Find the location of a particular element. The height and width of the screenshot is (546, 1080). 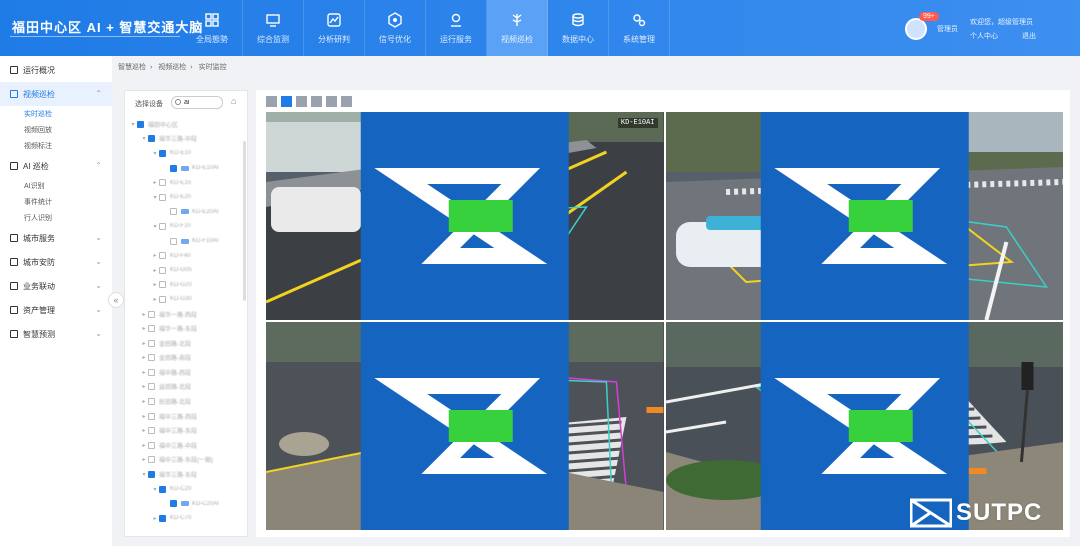

sidebar-item-1: 运行概况 is located at coordinates (56, 70).